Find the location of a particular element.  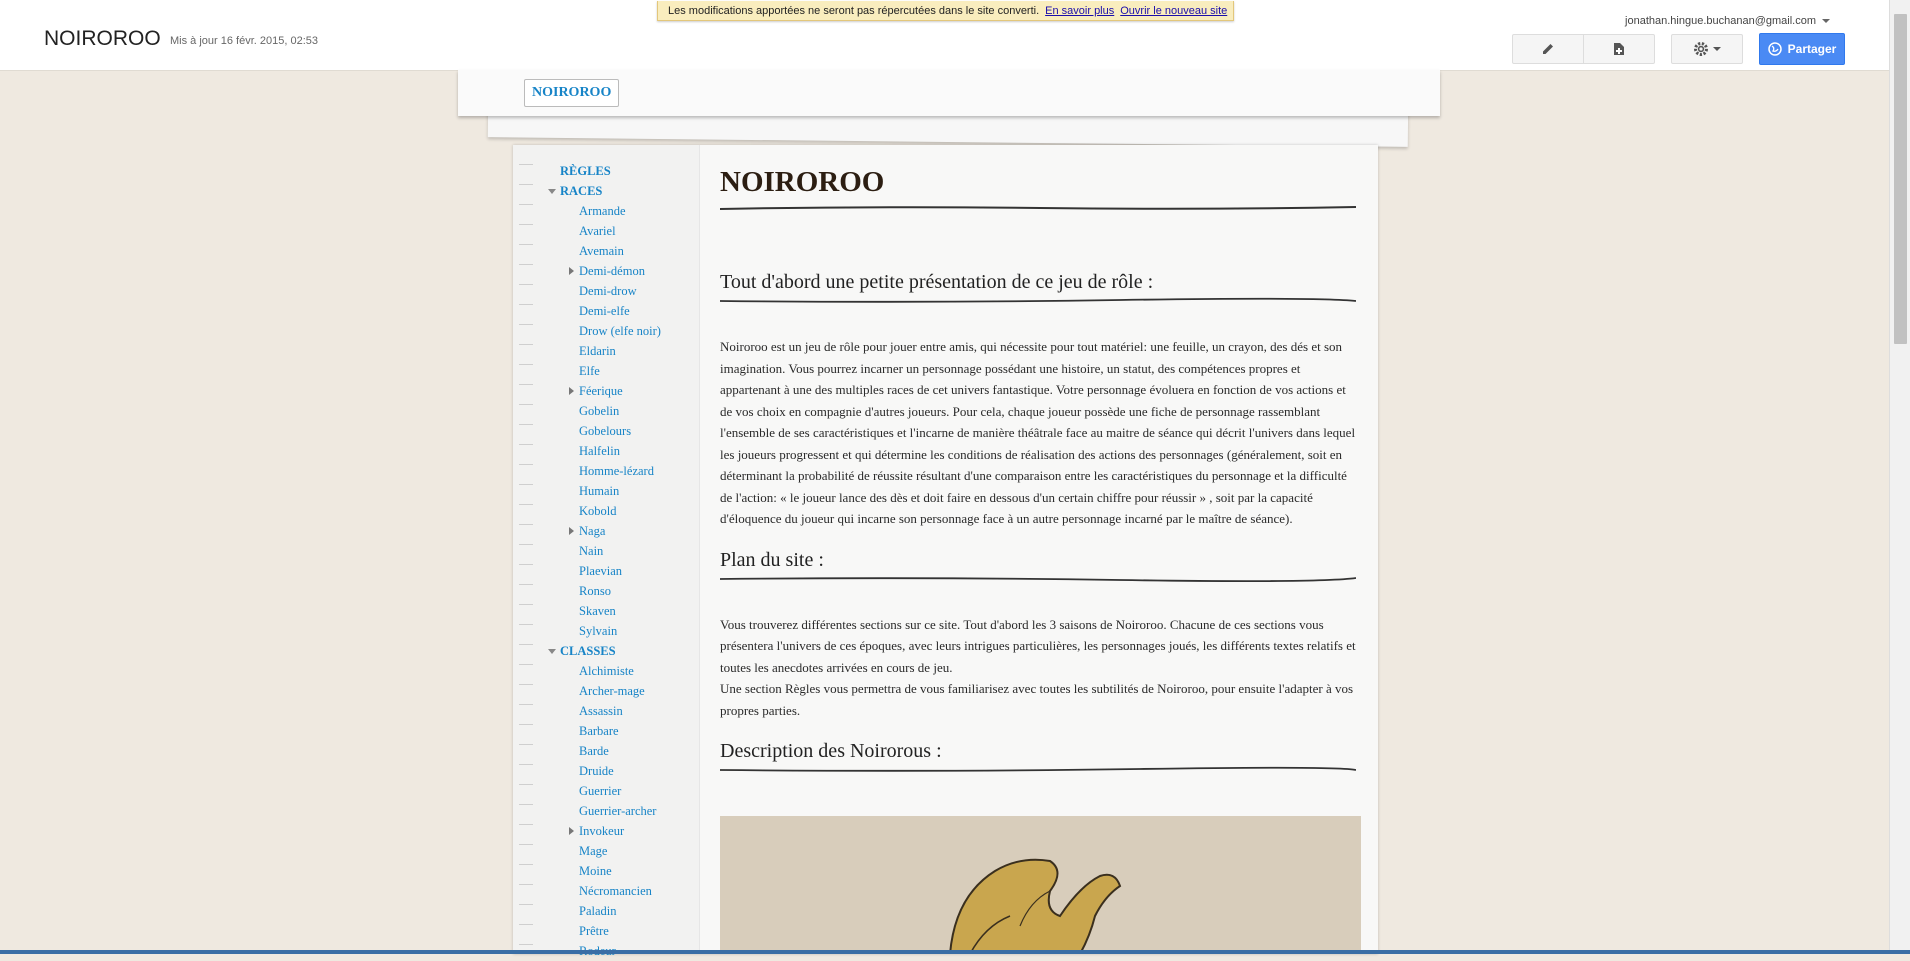

nav-item: Drow (elfe noir) is located at coordinates (620, 331).